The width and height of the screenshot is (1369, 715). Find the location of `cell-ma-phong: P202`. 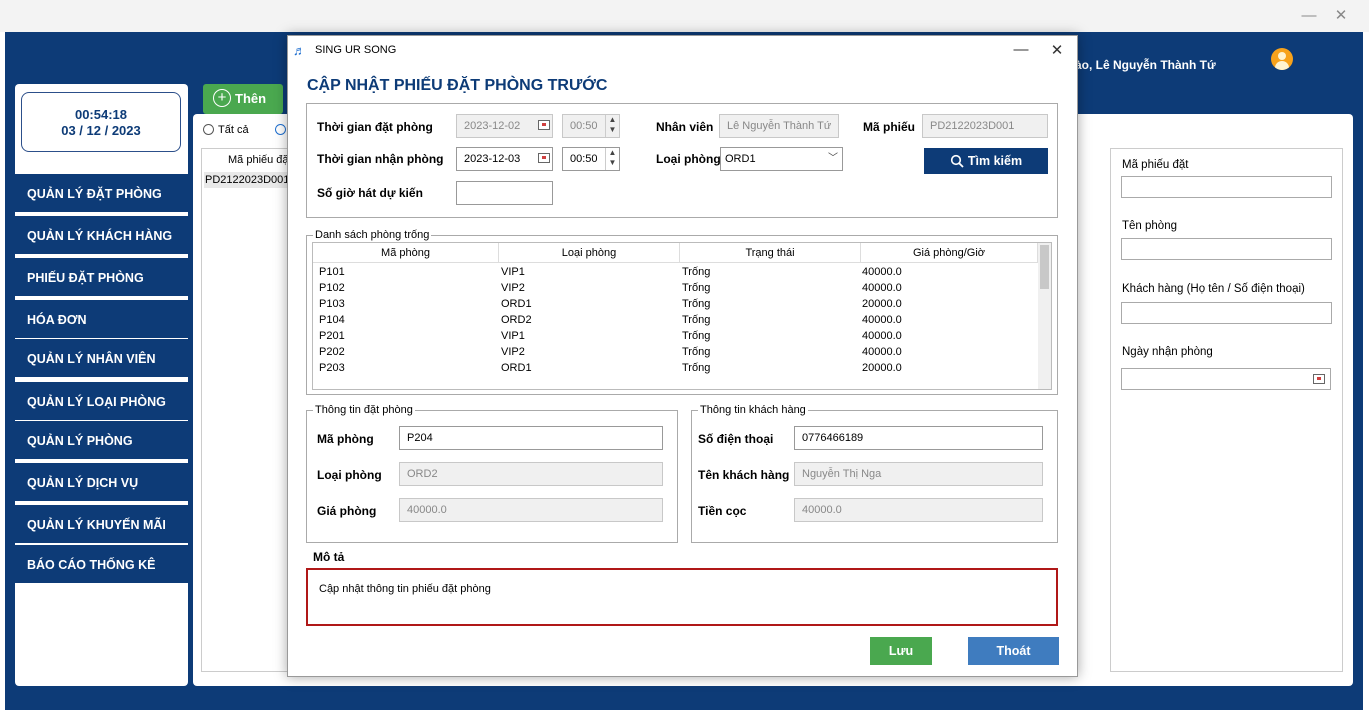

cell-ma-phong: P202 is located at coordinates (332, 352).